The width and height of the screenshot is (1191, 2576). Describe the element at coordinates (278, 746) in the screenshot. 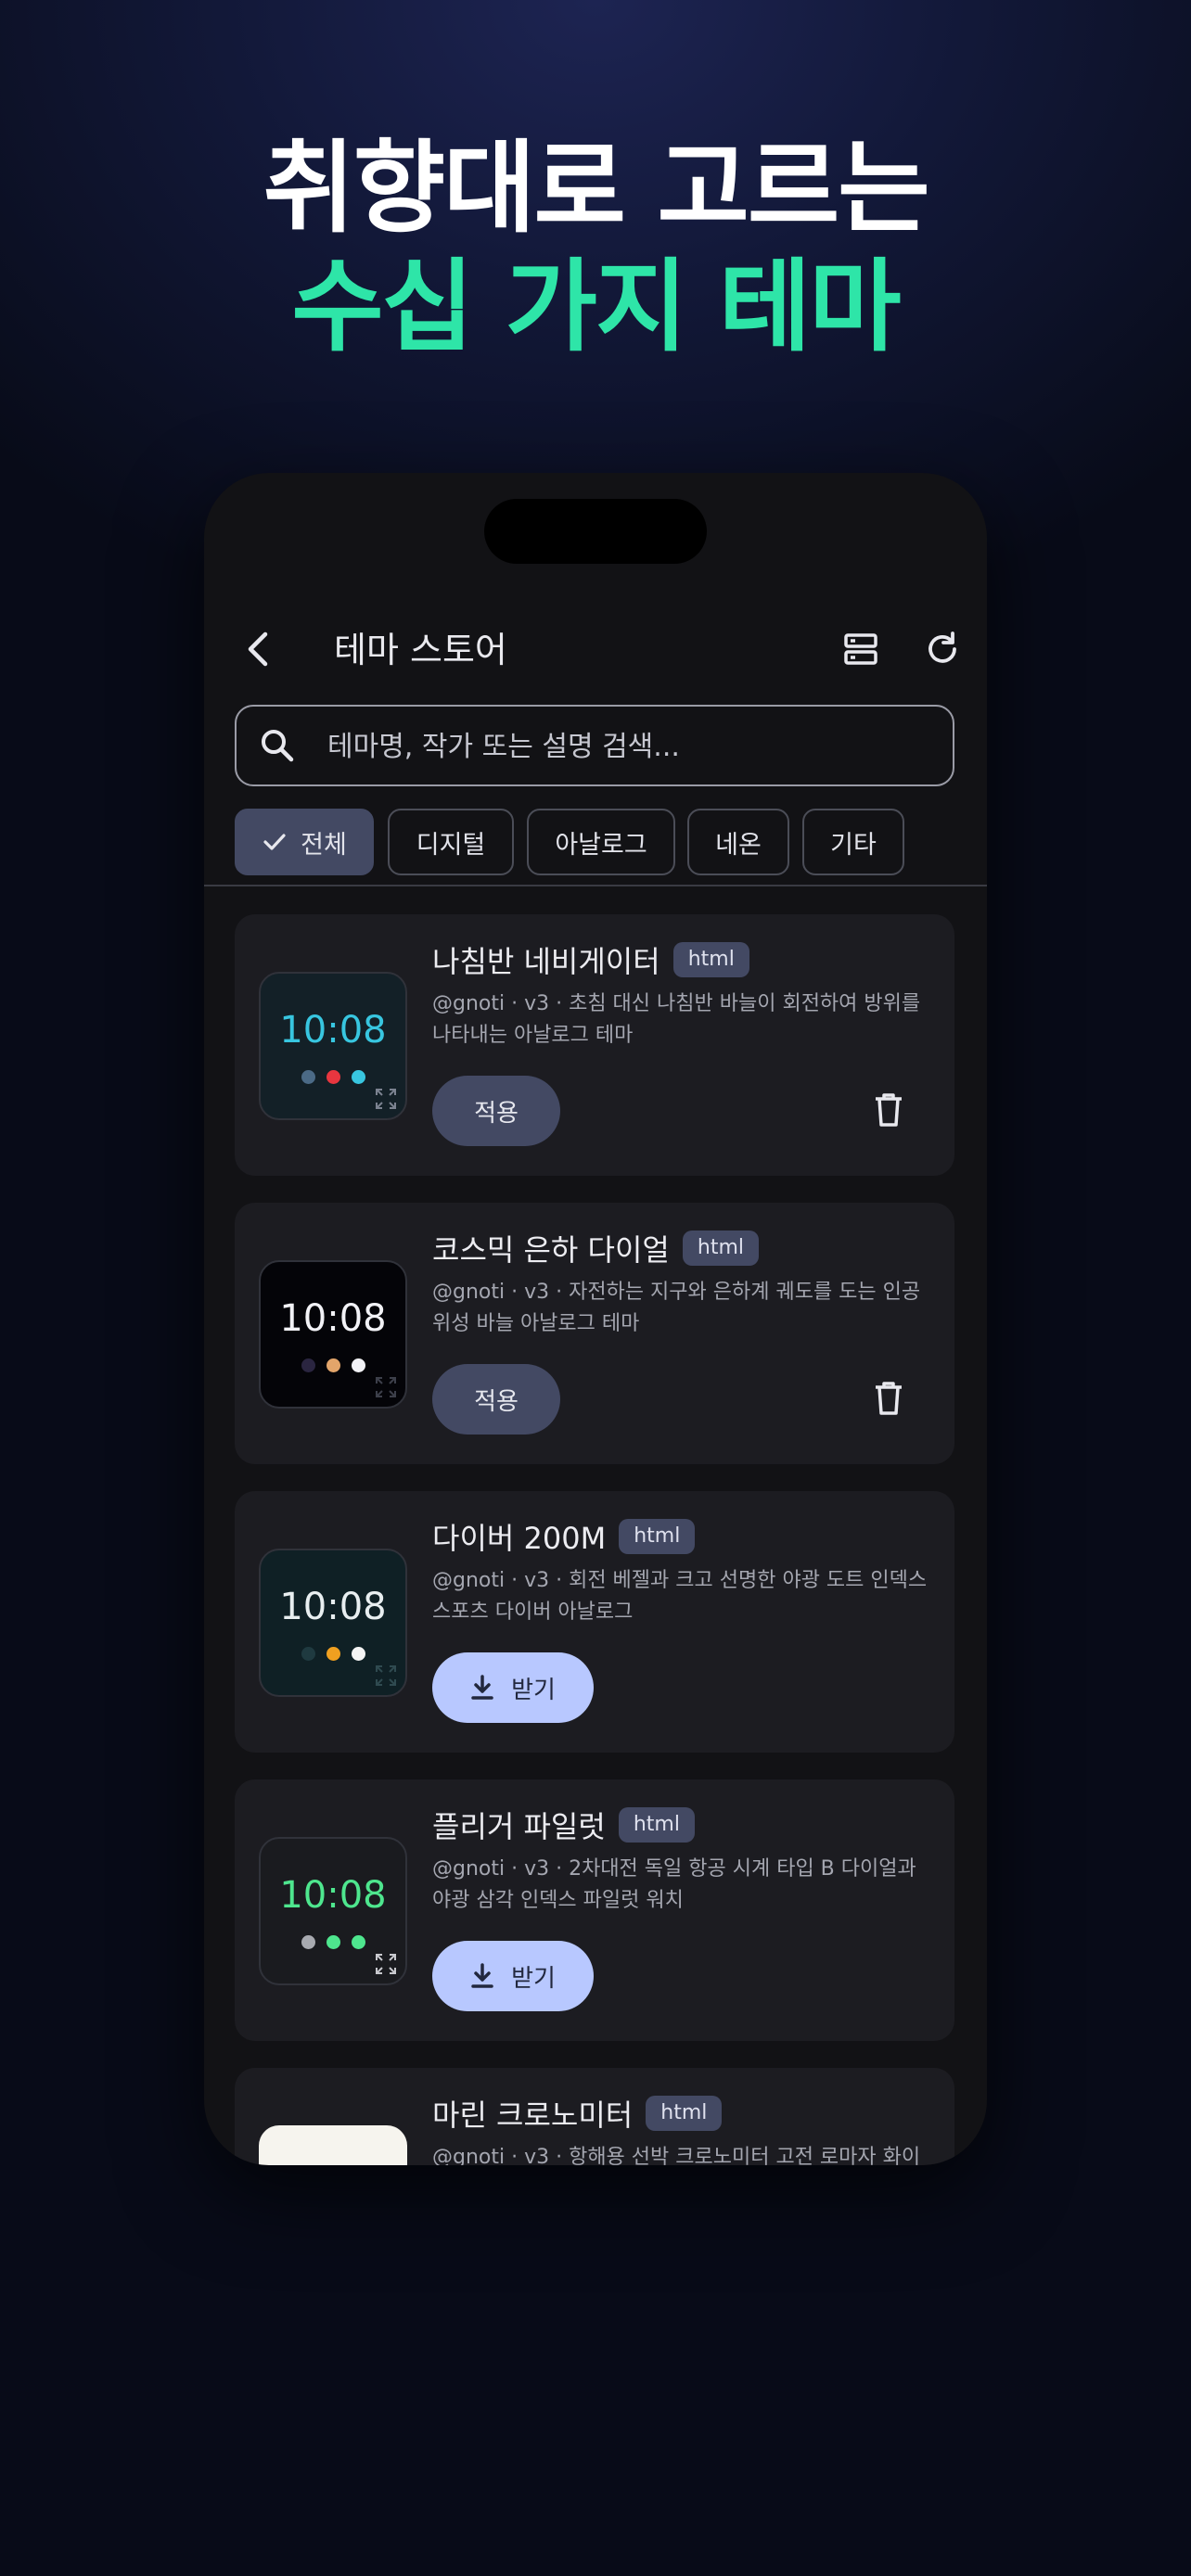

I see `search-icon` at that location.